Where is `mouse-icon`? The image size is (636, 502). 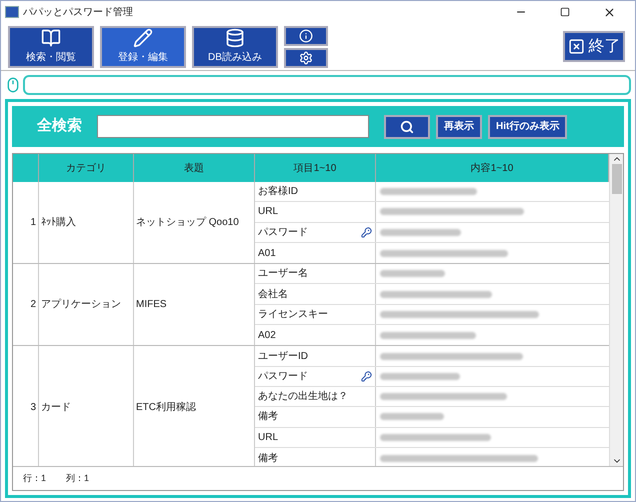 mouse-icon is located at coordinates (13, 85).